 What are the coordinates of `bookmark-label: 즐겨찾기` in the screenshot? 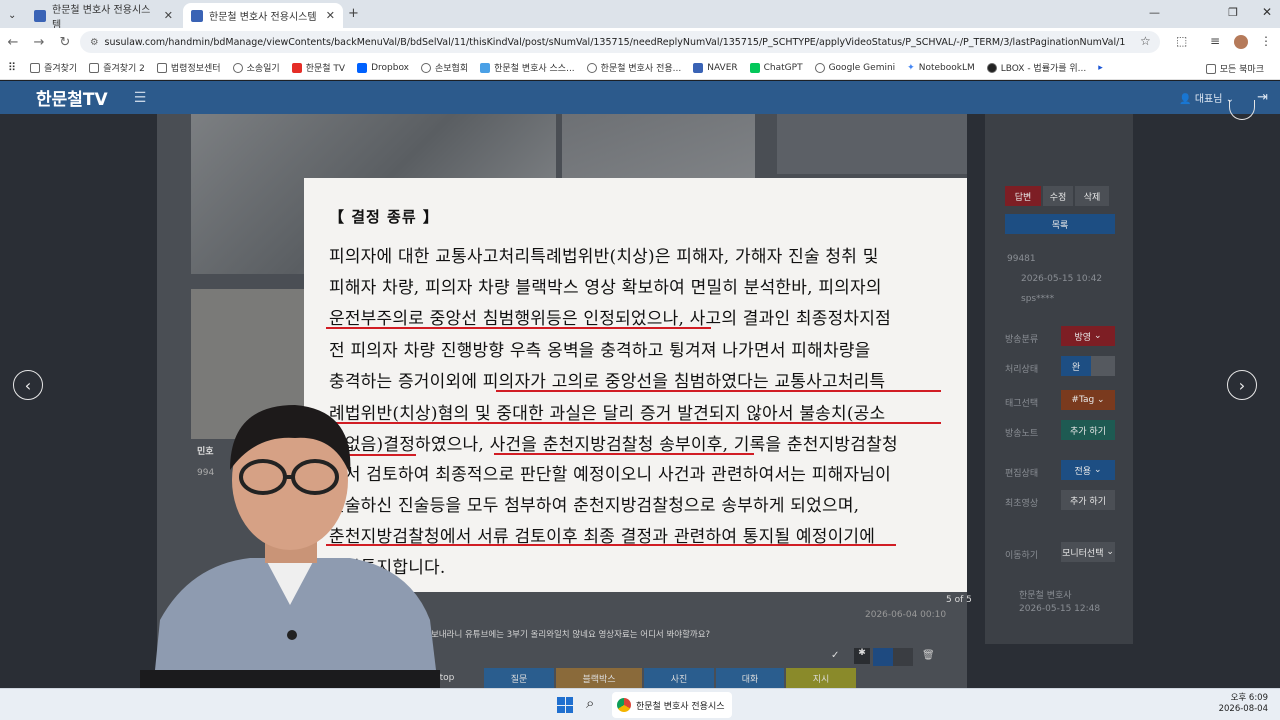 It's located at (61, 69).